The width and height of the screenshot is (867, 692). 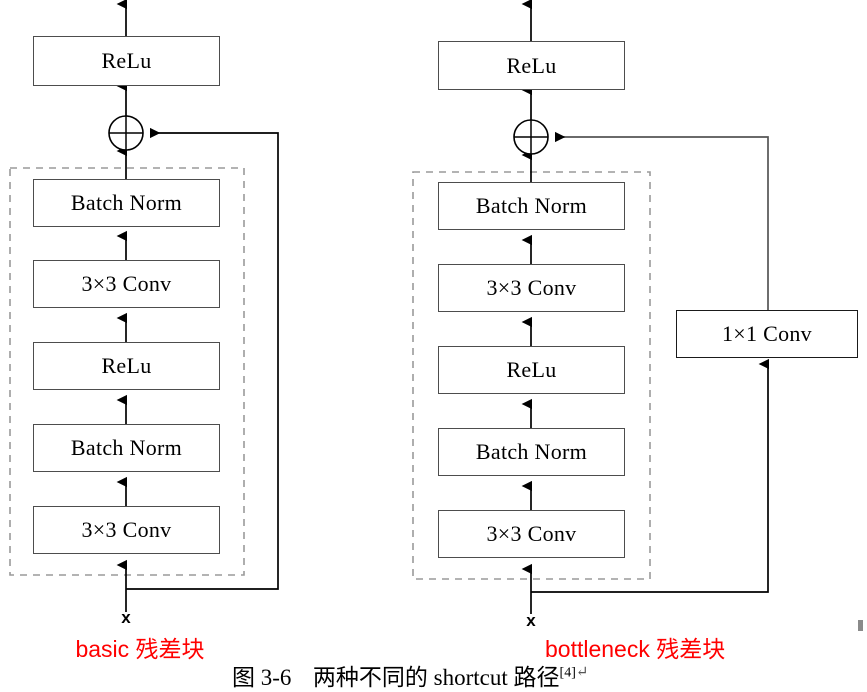 I want to click on bottleneck-block-label: bottleneck 残差块, so click(x=635, y=649).